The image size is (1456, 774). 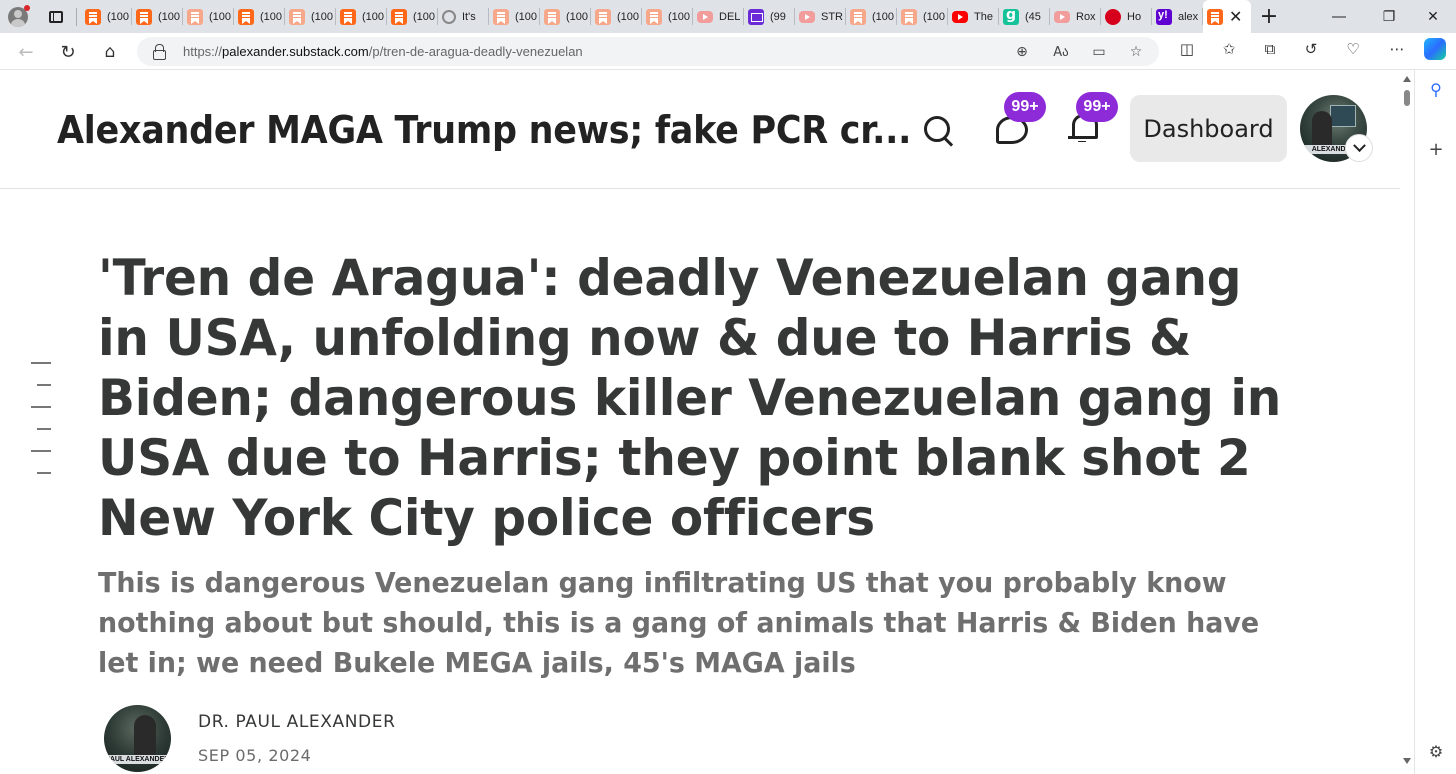 I want to click on tab-label: Rox, so click(x=1086, y=16).